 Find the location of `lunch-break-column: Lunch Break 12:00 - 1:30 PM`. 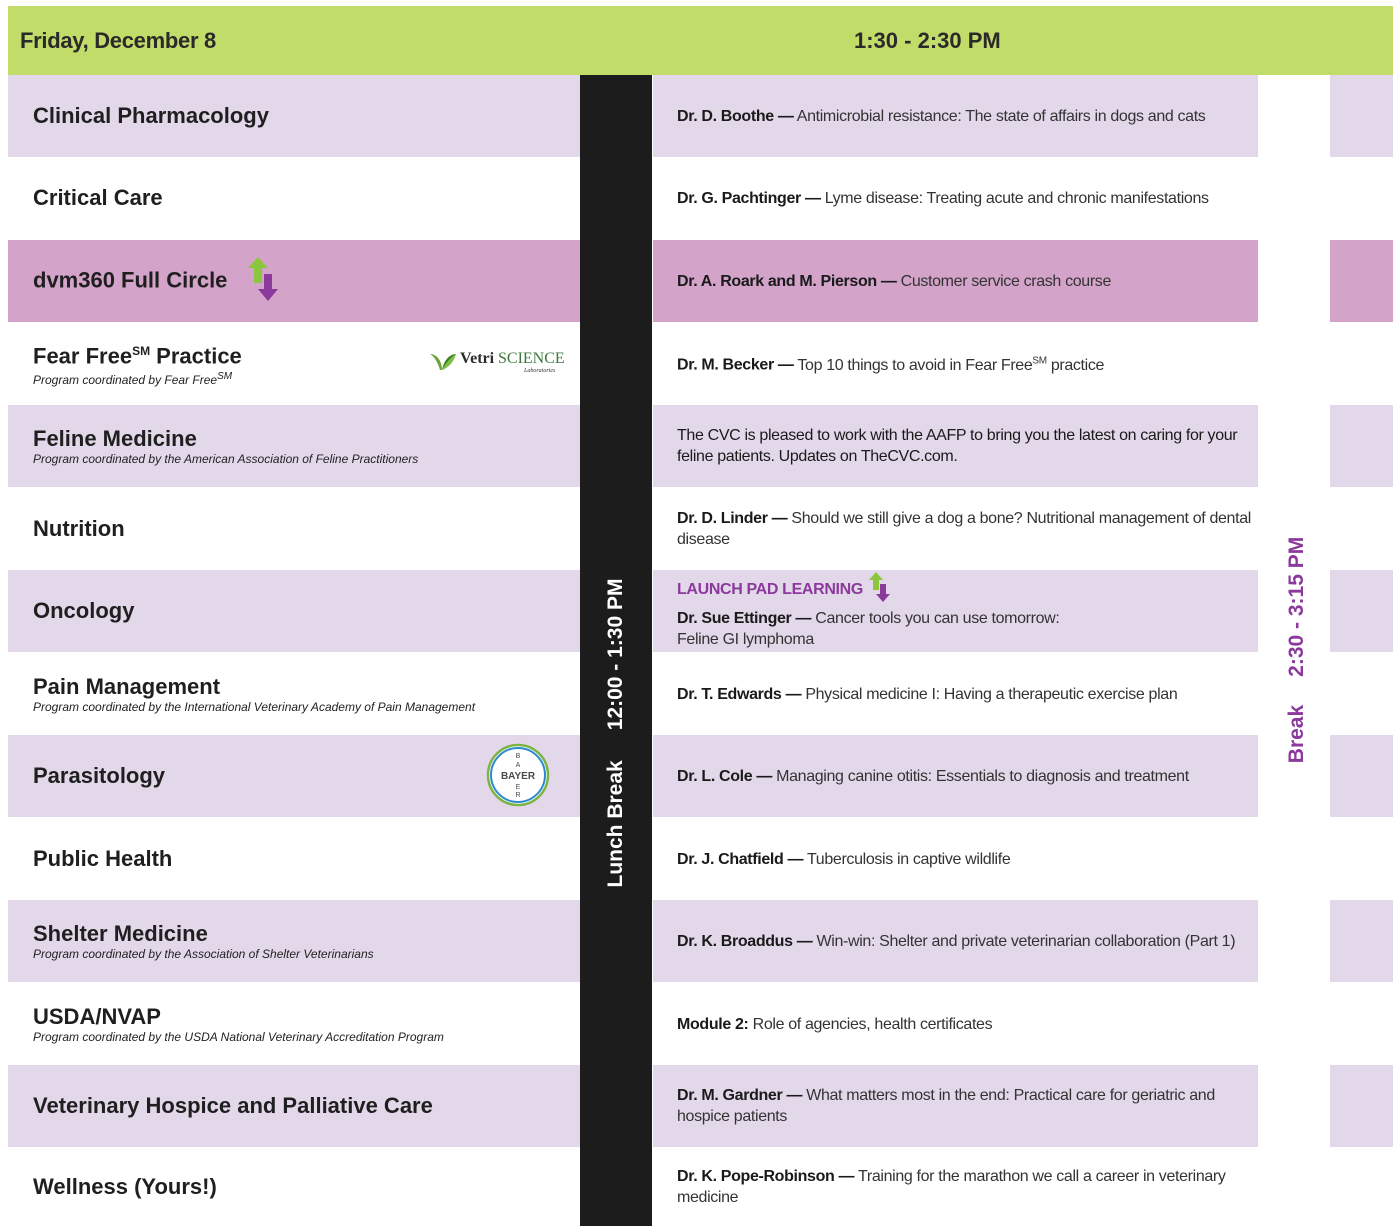

lunch-break-column: Lunch Break 12:00 - 1:30 PM is located at coordinates (616, 650).